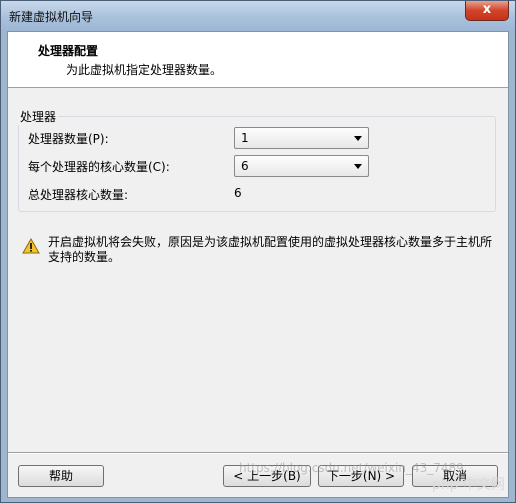  I want to click on cores-per-processor-label: 每个处理器的核心数量(C):, so click(99, 167).